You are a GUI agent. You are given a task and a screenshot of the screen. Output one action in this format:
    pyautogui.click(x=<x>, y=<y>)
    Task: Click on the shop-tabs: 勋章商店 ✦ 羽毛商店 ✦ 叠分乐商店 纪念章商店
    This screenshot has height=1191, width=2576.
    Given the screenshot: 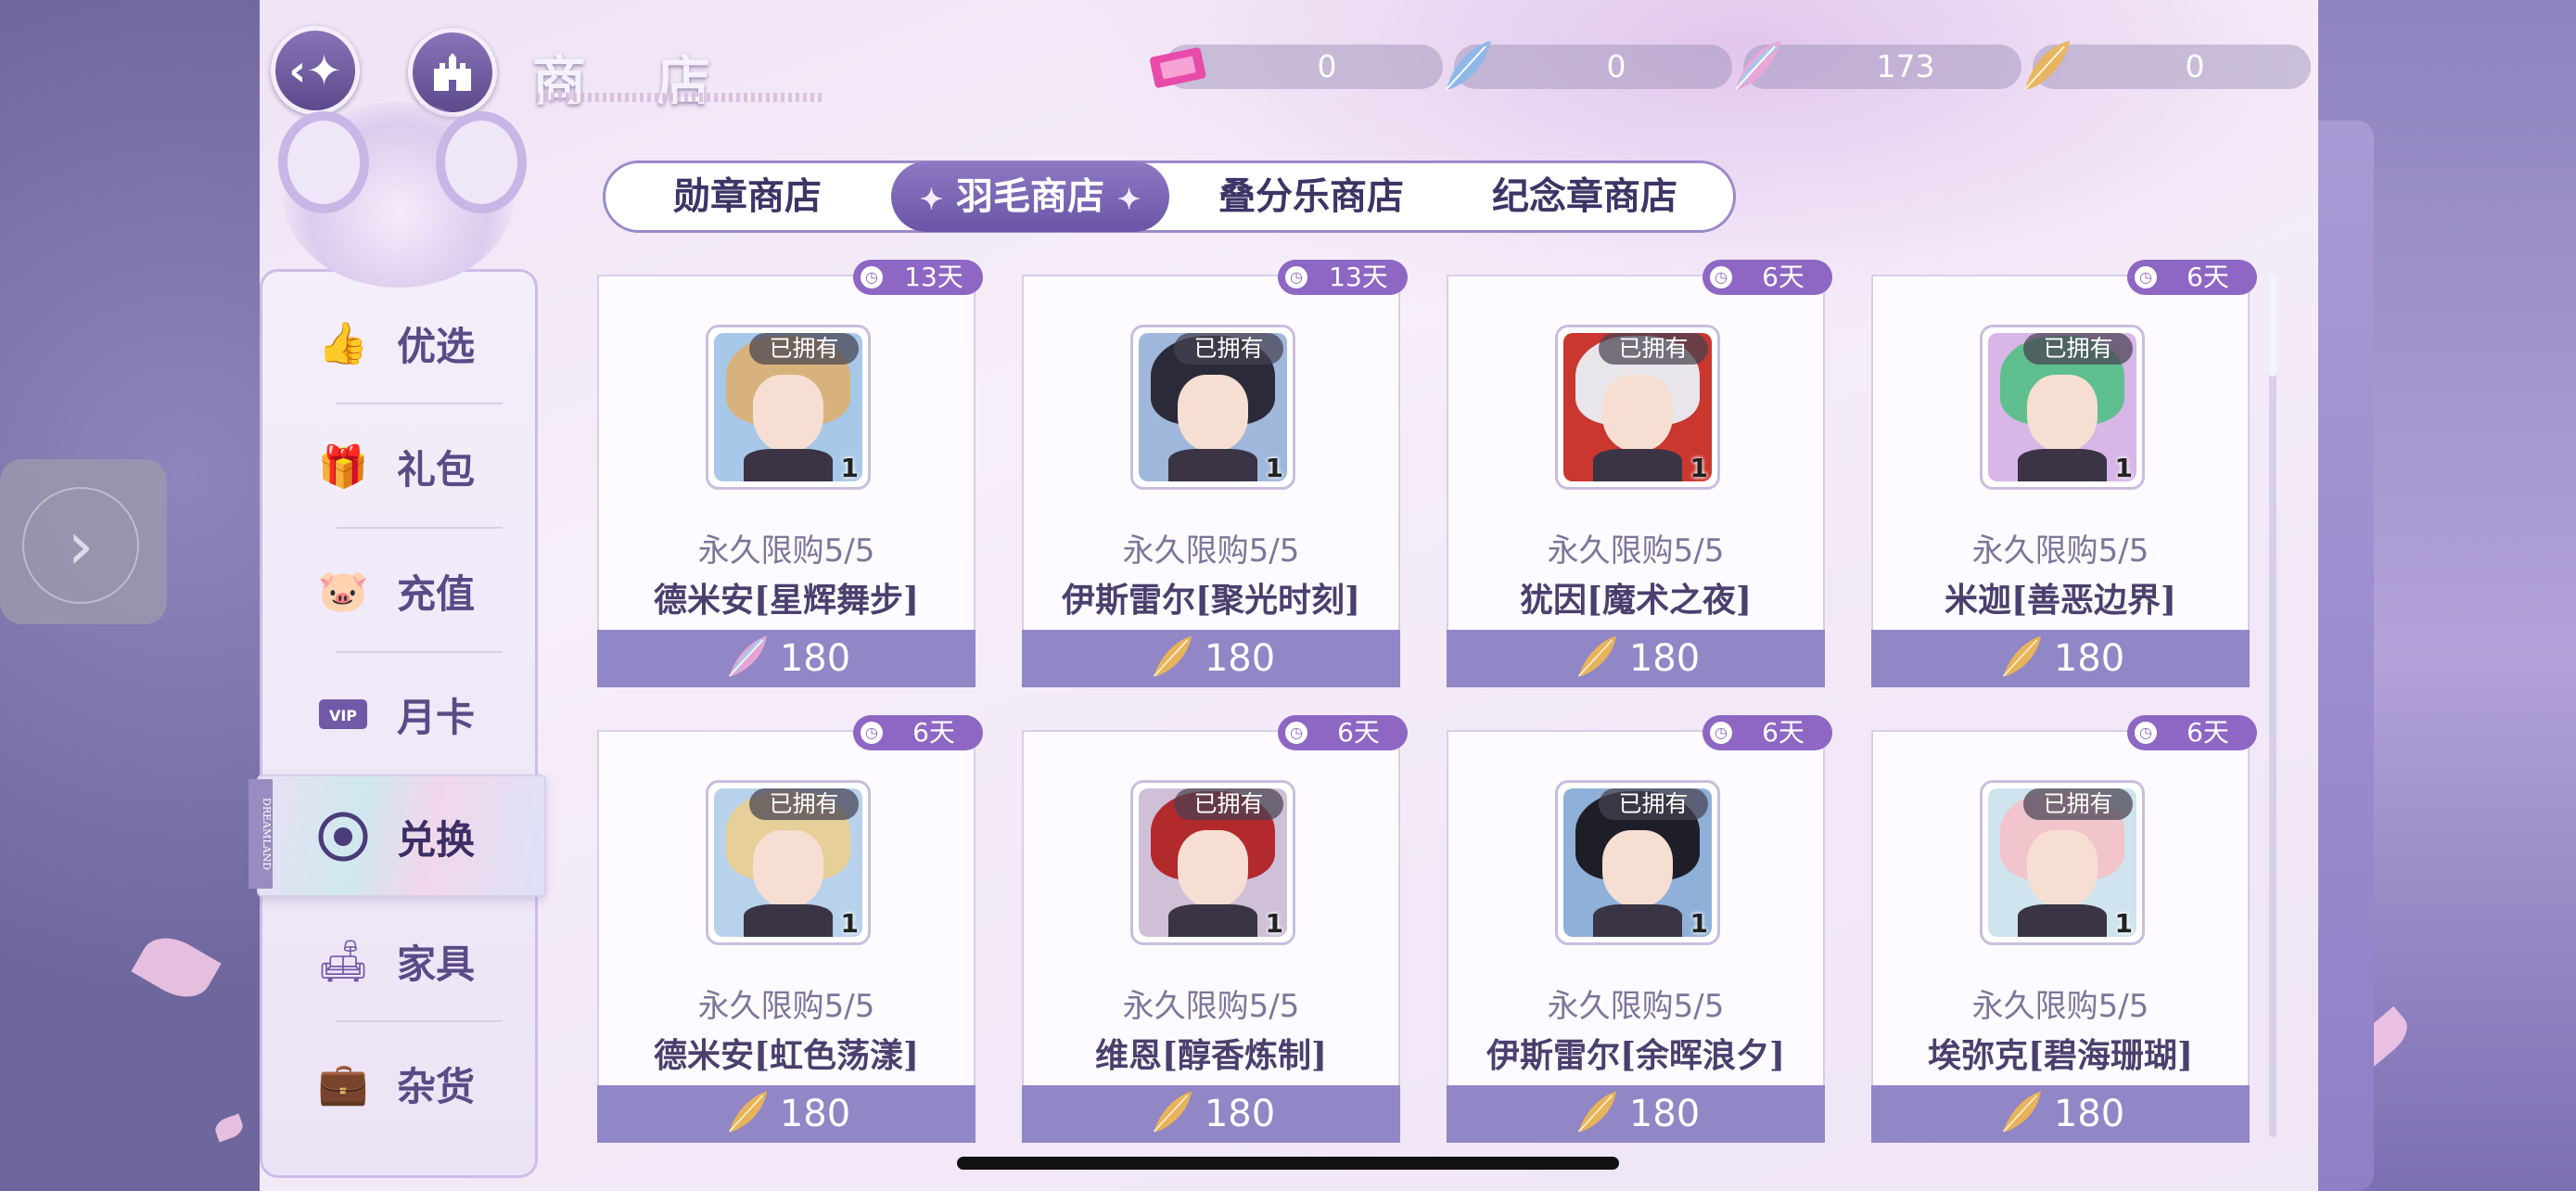 What is the action you would take?
    pyautogui.click(x=1170, y=196)
    